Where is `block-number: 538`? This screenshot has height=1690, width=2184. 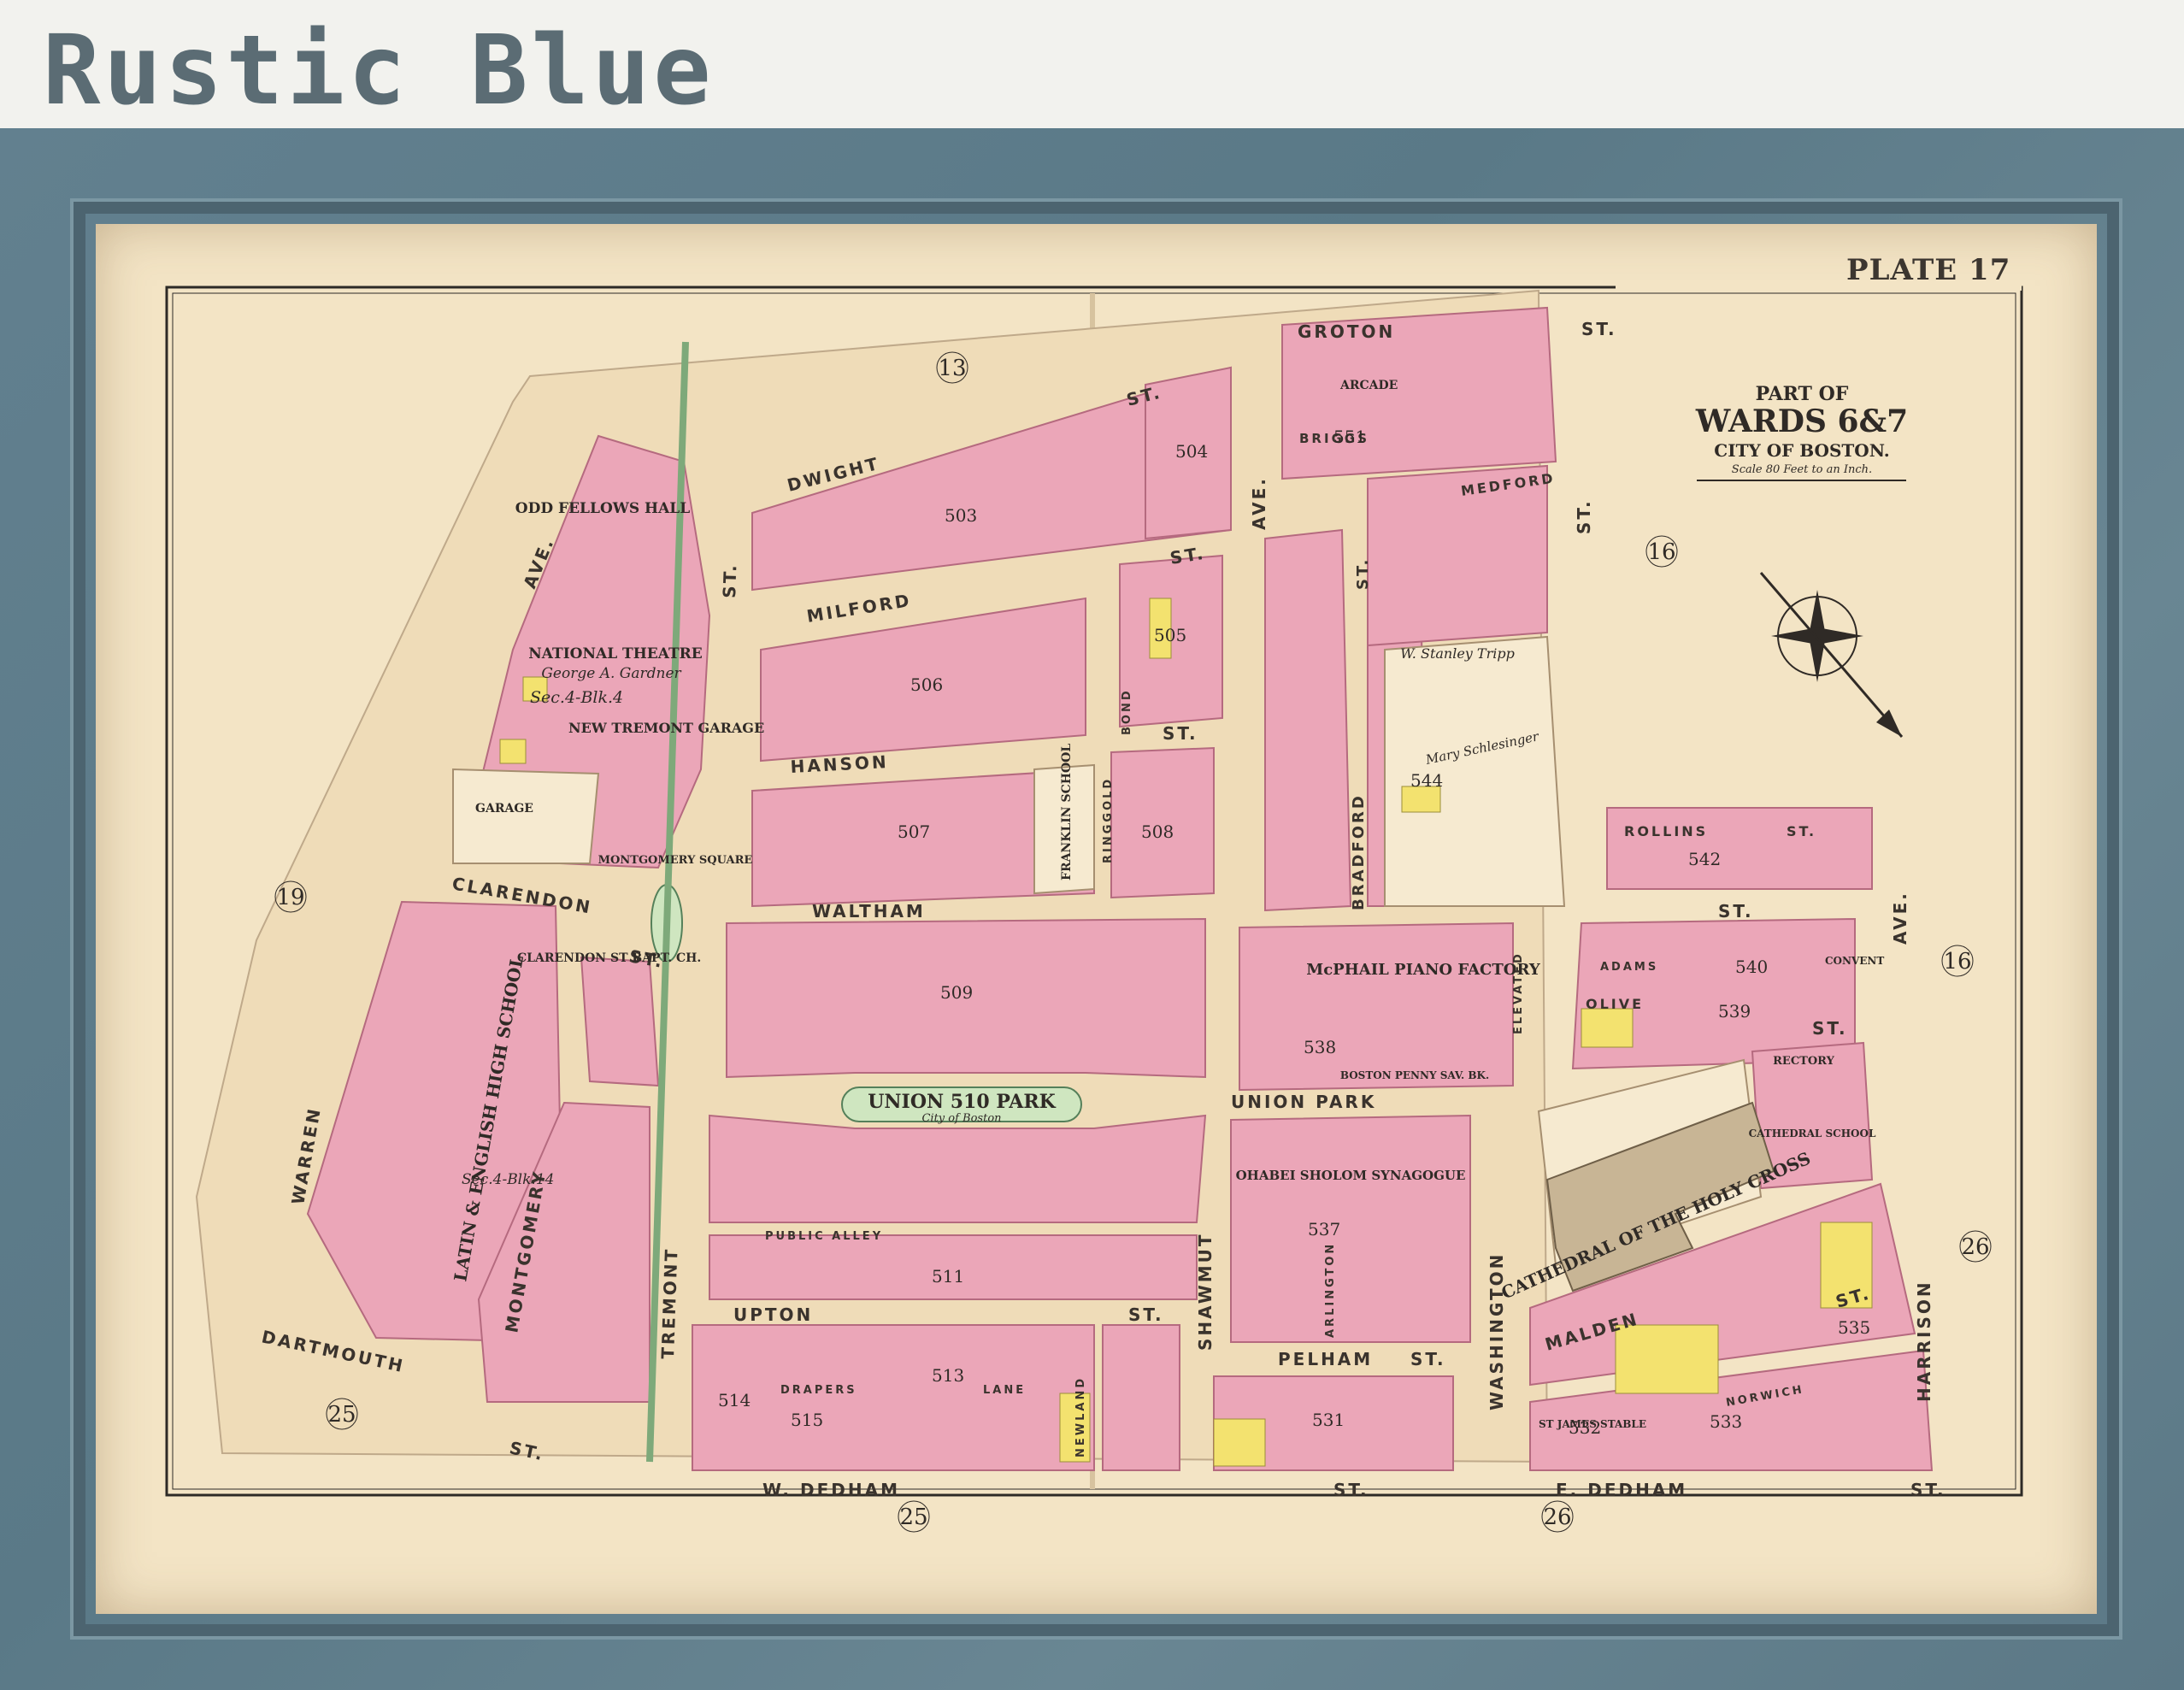
block-number: 538 is located at coordinates (1320, 1047).